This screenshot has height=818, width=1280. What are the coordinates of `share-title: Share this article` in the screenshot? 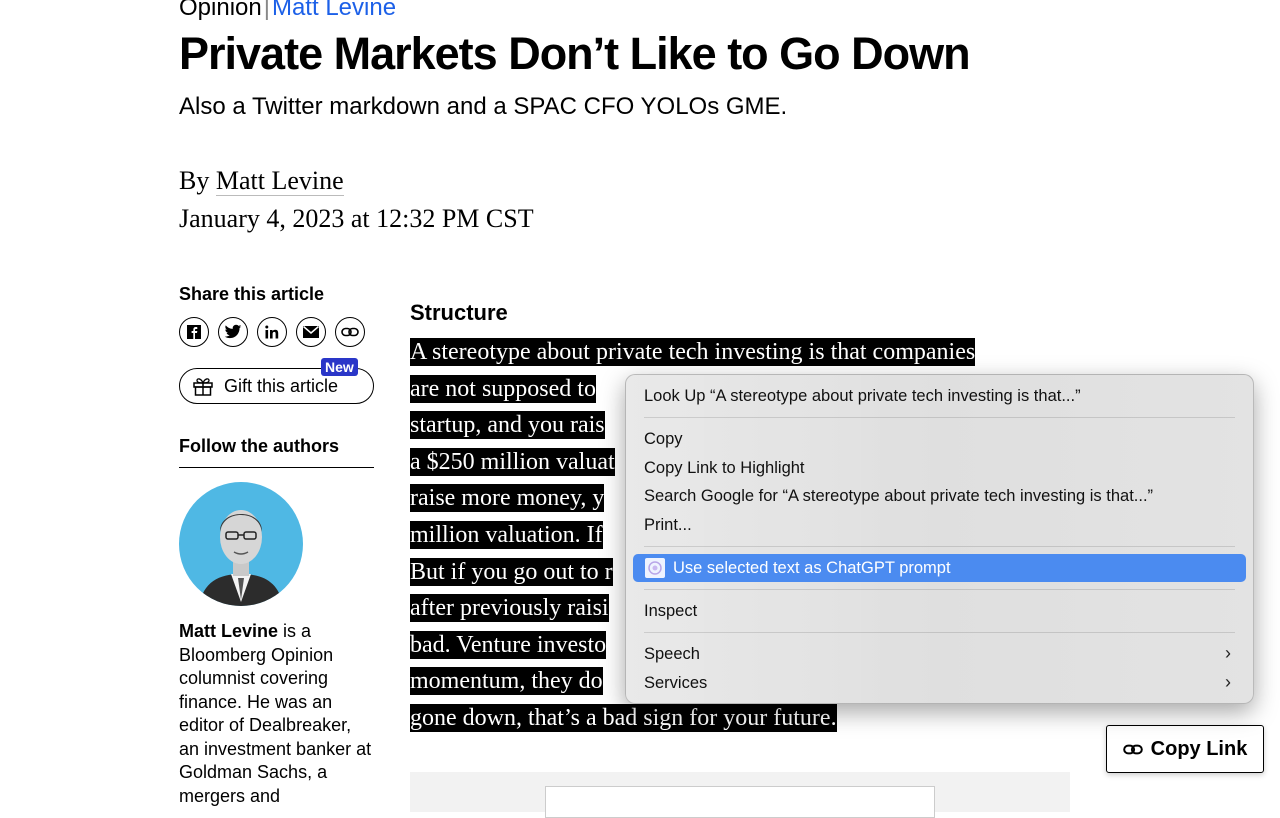 It's located at (252, 294).